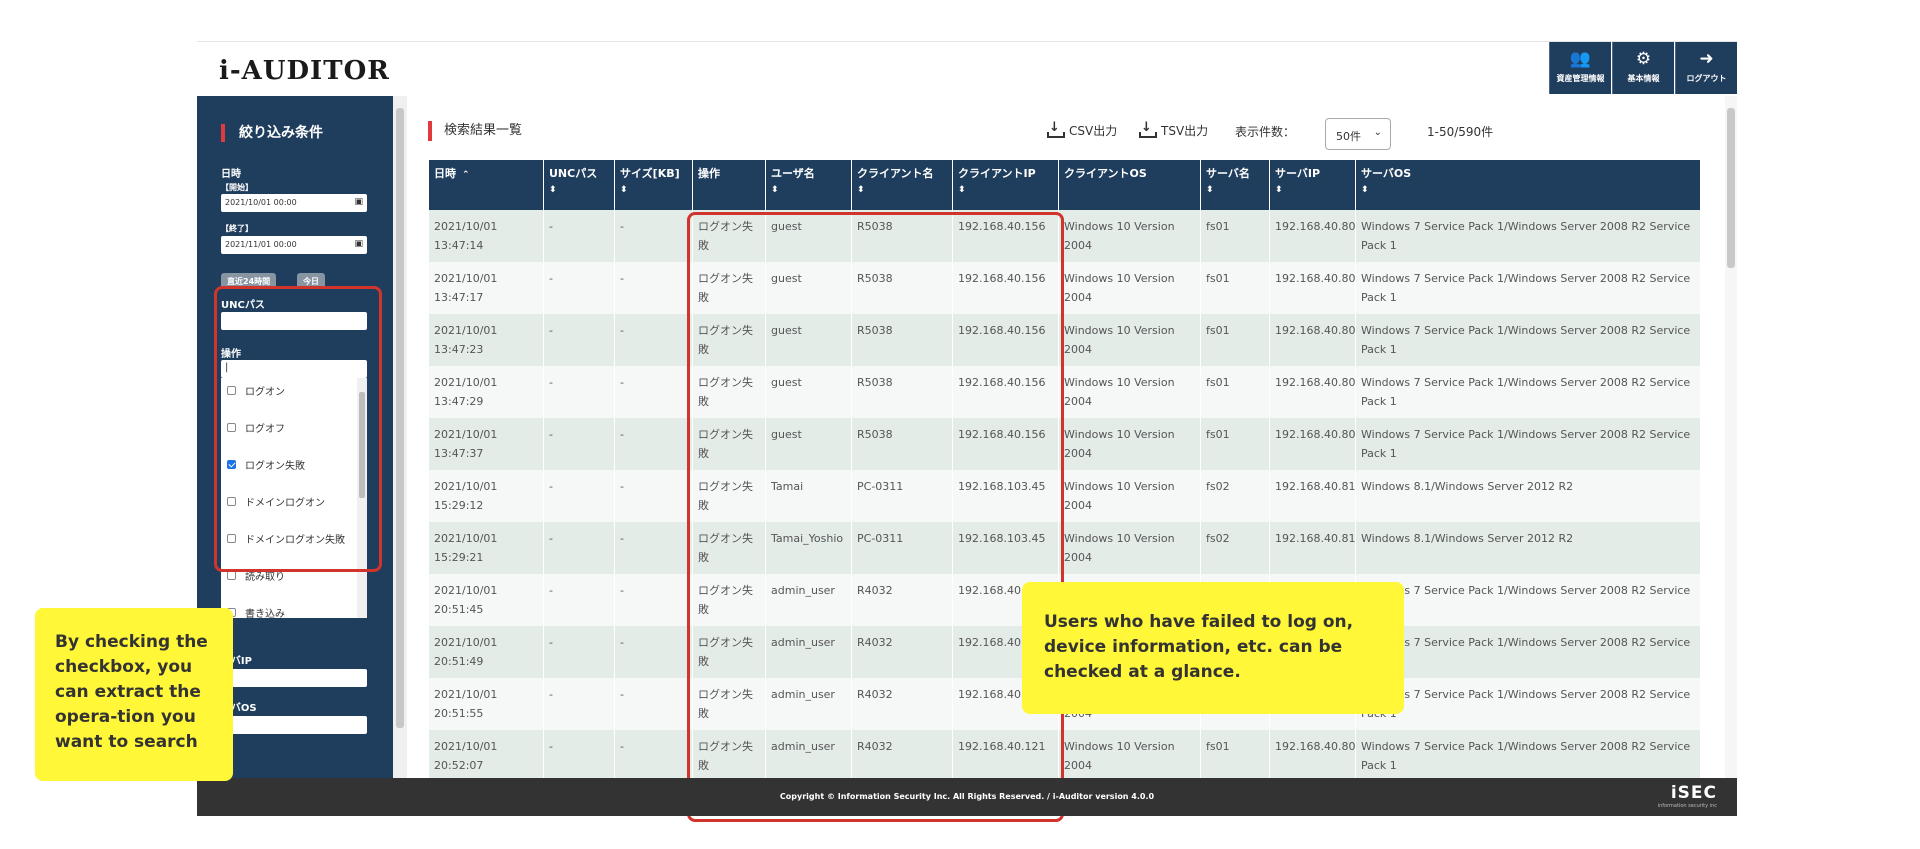  What do you see at coordinates (967, 69) in the screenshot?
I see `header: i-AUDITOR 👥 資産管理情報 ⚙ 基本情報 ➜ ログアウト` at bounding box center [967, 69].